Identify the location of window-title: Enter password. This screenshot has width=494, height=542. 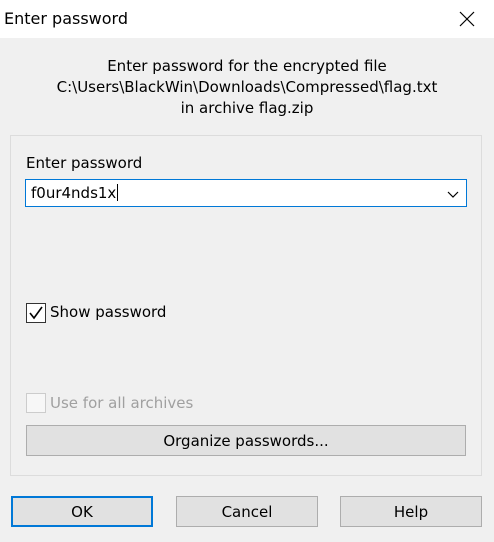
(66, 18).